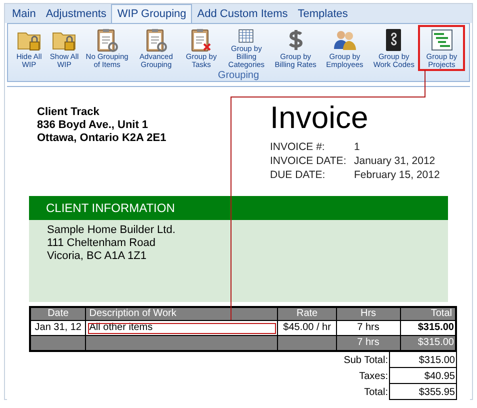 The image size is (477, 408). What do you see at coordinates (298, 175) in the screenshot?
I see `invoice-detail-label: DUE DATE:` at bounding box center [298, 175].